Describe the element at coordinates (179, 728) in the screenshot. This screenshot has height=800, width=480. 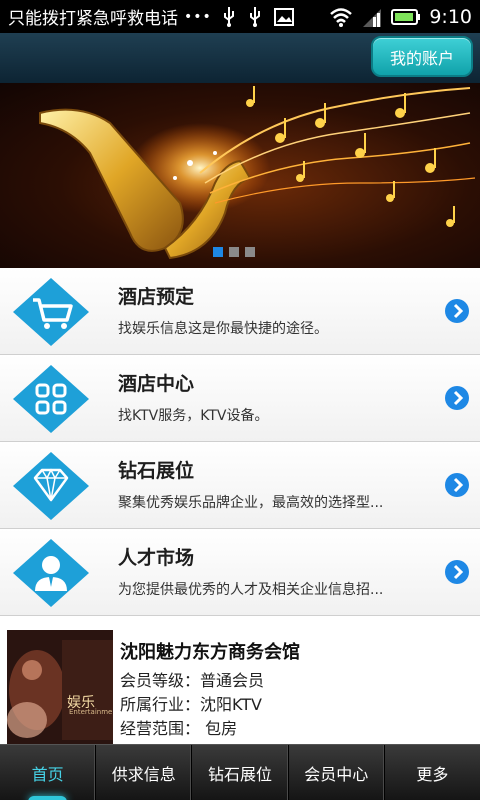
I see `company-scope: 经营范围： 包房` at that location.